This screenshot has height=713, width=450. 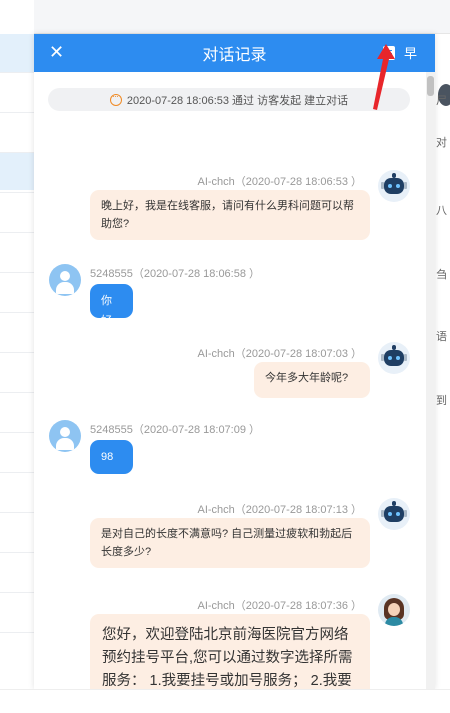 What do you see at coordinates (384, 77) in the screenshot?
I see `annotation-arrow-icon` at bounding box center [384, 77].